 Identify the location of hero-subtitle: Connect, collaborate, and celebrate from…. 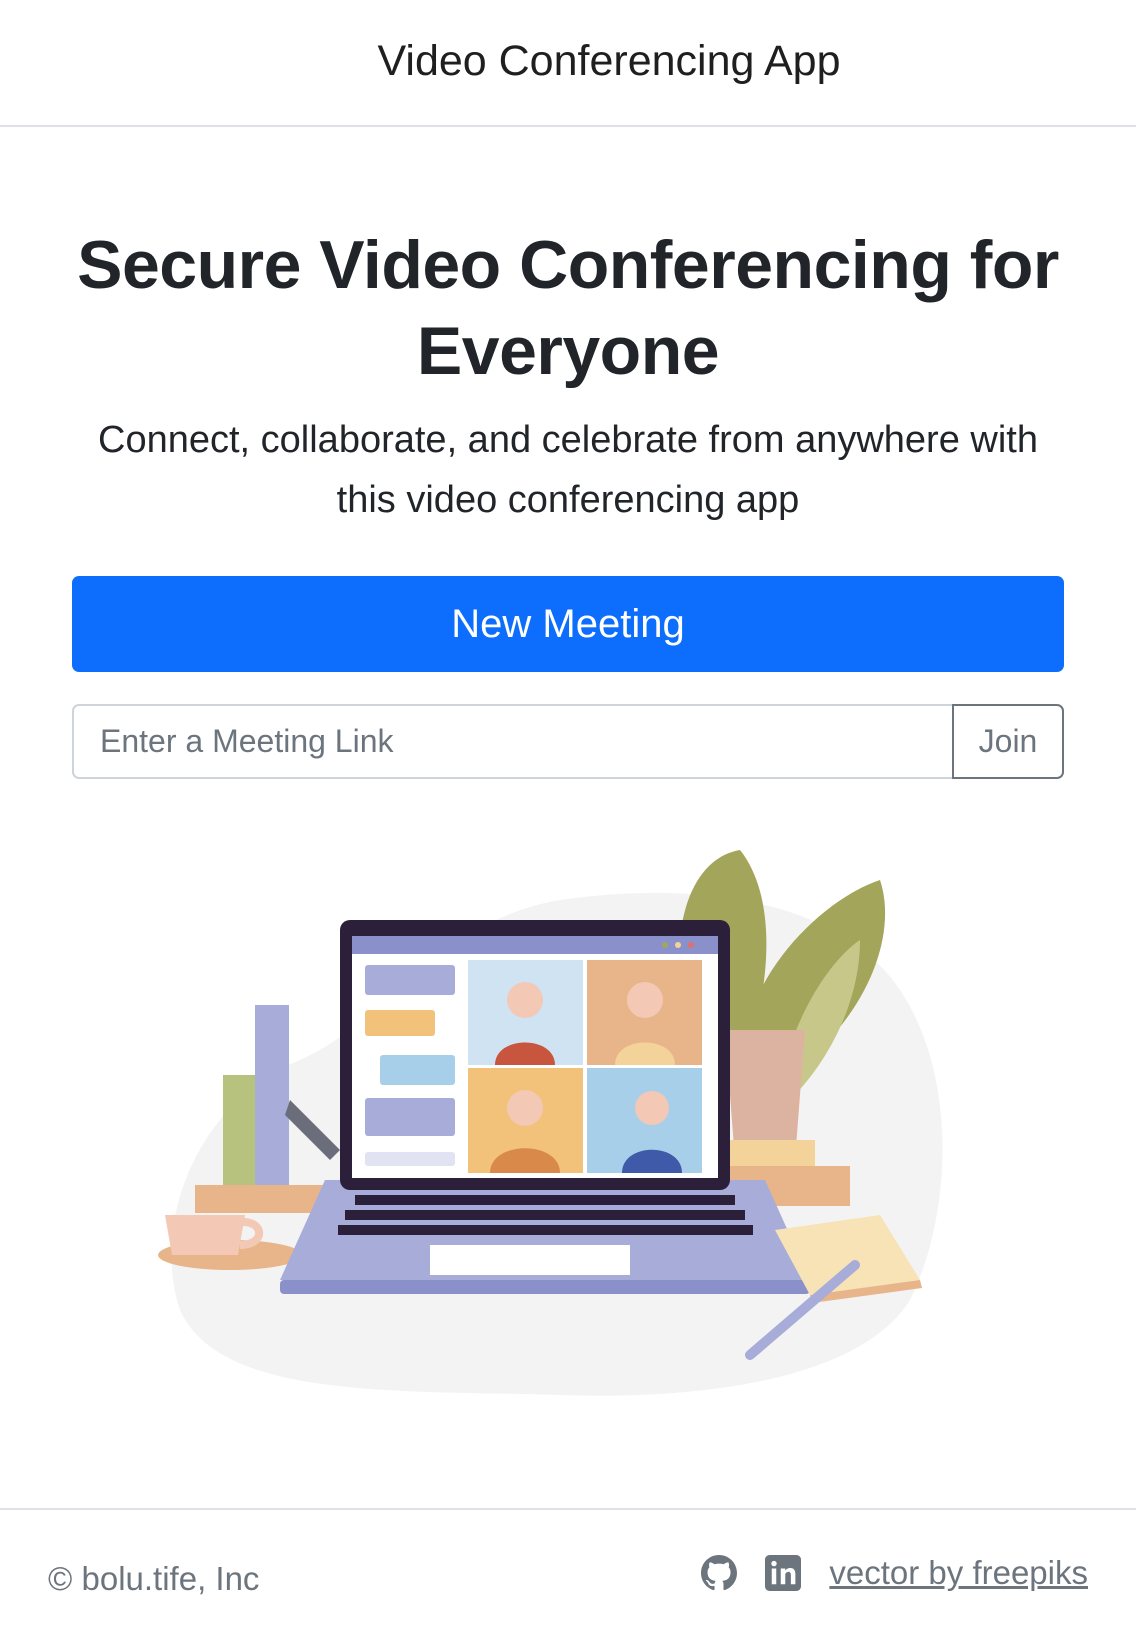
(568, 470).